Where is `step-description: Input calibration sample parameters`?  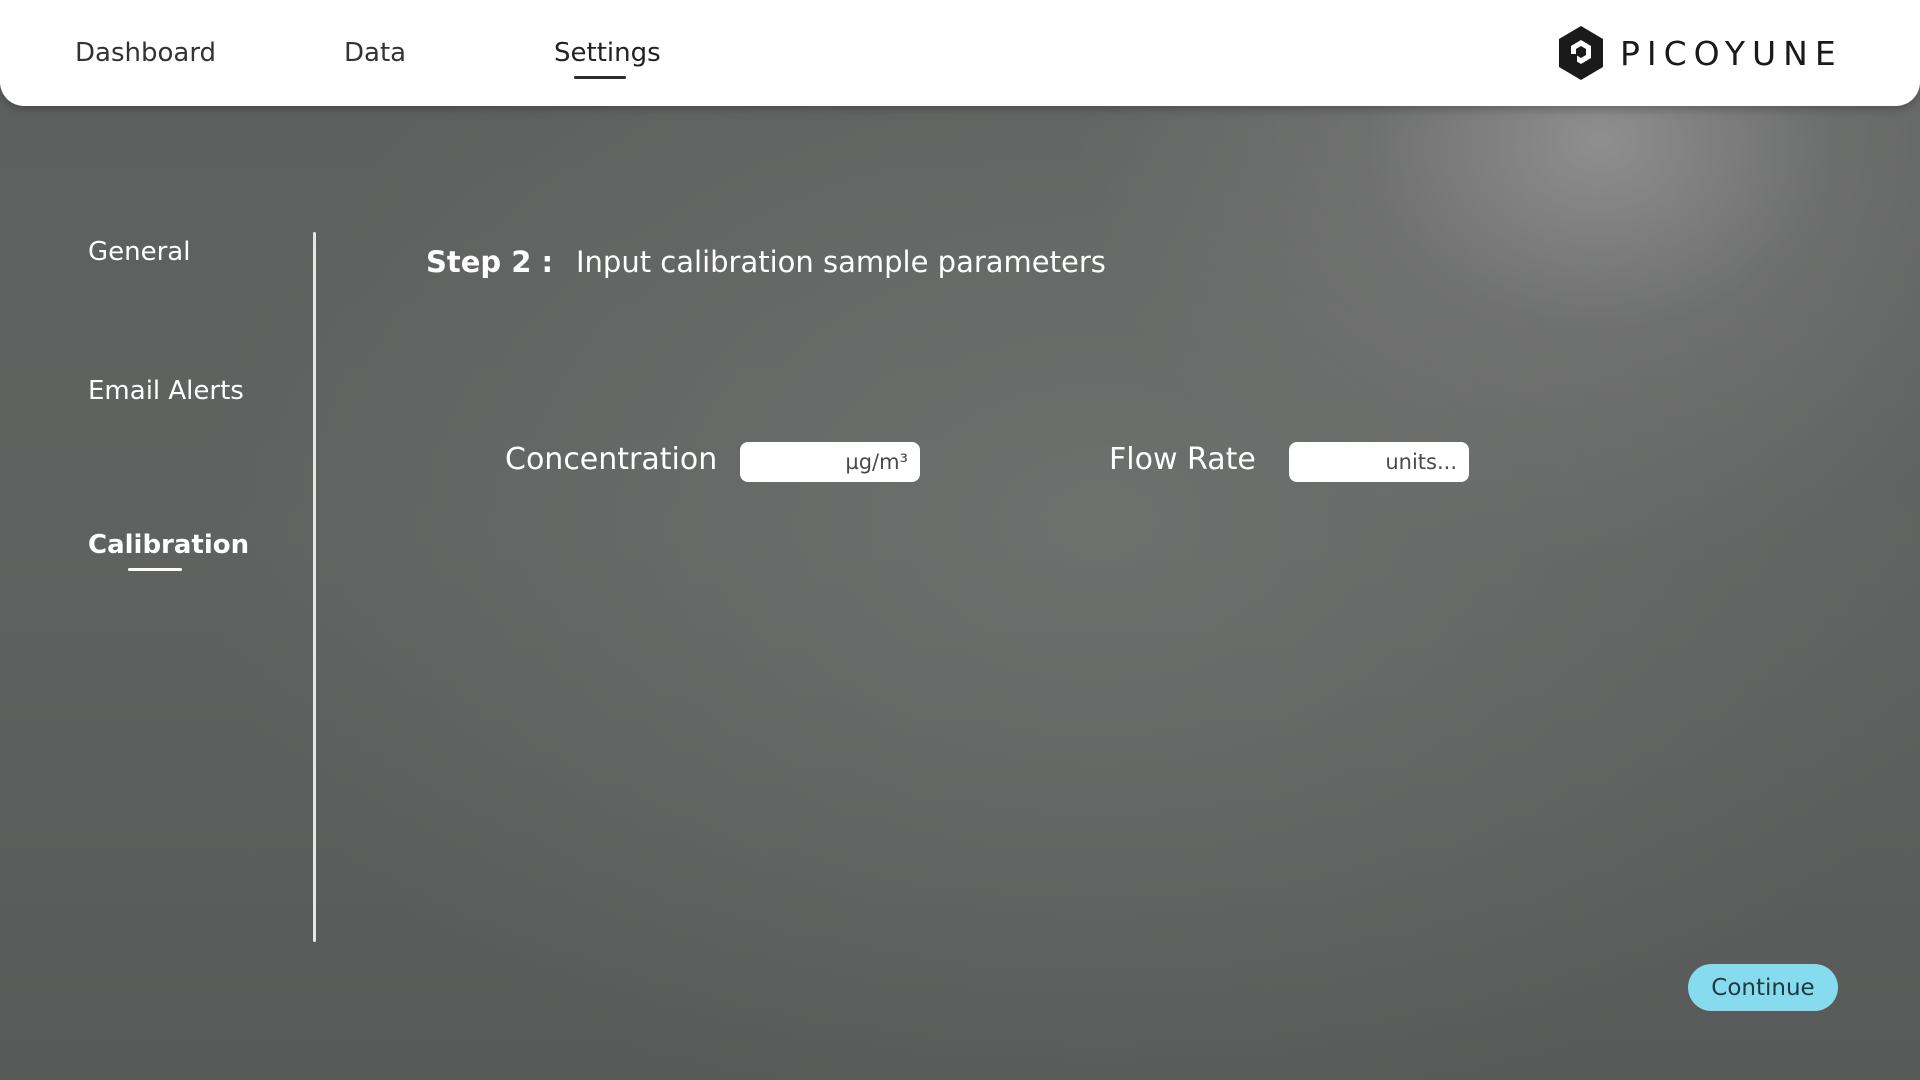 step-description: Input calibration sample parameters is located at coordinates (841, 262).